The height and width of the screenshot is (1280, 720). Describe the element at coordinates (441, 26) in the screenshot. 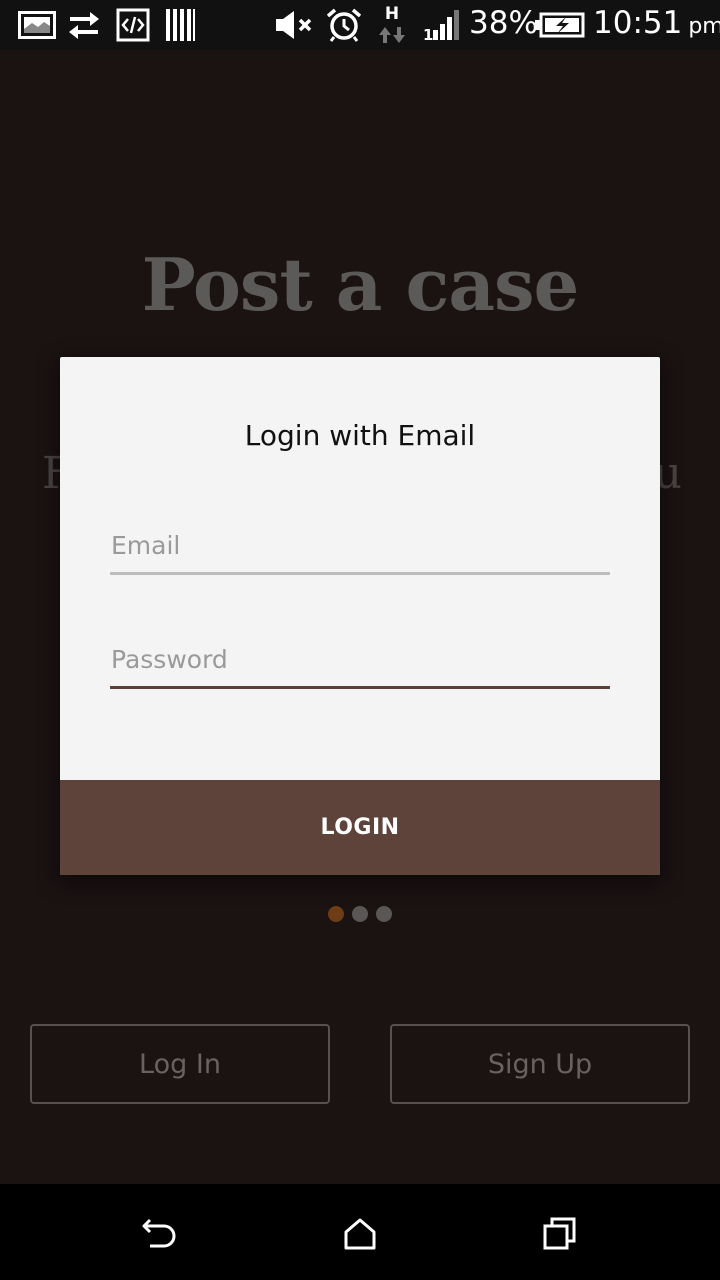

I see `signal-icon: 1` at that location.